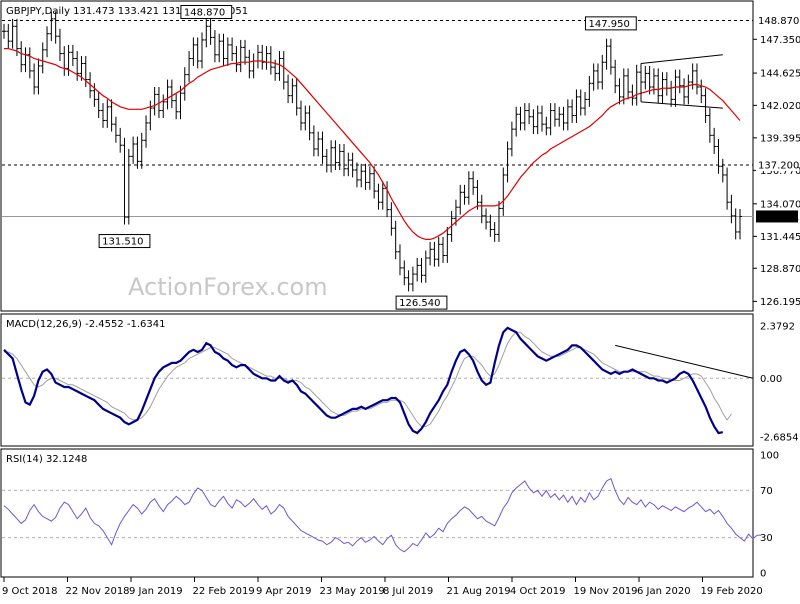 The height and width of the screenshot is (604, 800). What do you see at coordinates (780, 106) in the screenshot?
I see `price-axis-label: 142.020` at bounding box center [780, 106].